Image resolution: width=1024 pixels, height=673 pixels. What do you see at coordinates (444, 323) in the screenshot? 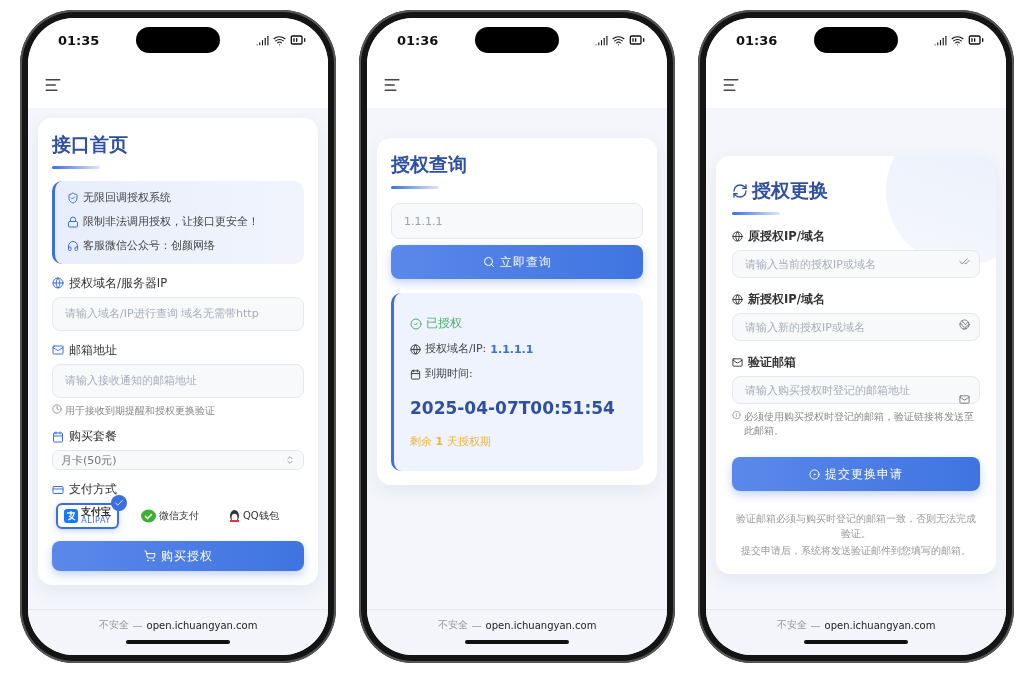
I see `status-text: 已授权` at bounding box center [444, 323].